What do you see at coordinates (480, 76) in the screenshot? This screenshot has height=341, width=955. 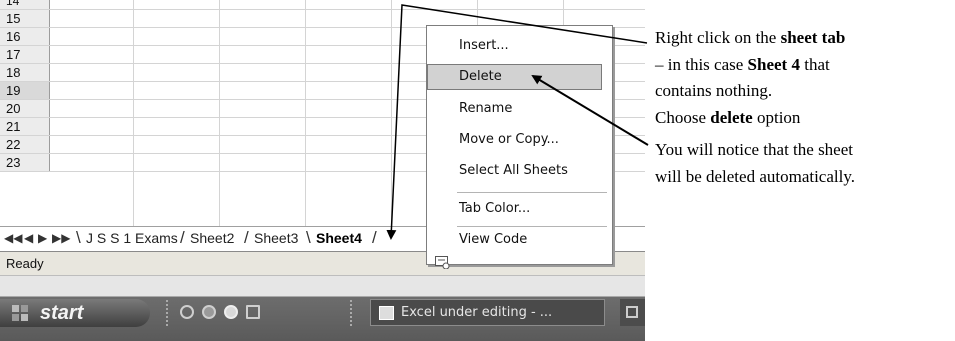 I see `menu-item-label: Delete` at bounding box center [480, 76].